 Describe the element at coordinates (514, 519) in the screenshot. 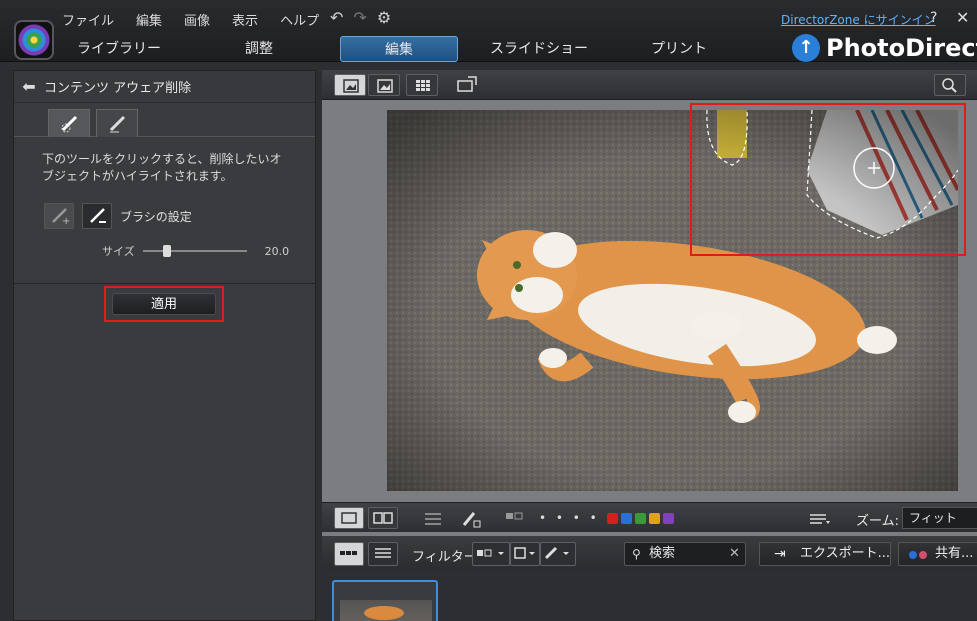

I see `flag-icon` at that location.